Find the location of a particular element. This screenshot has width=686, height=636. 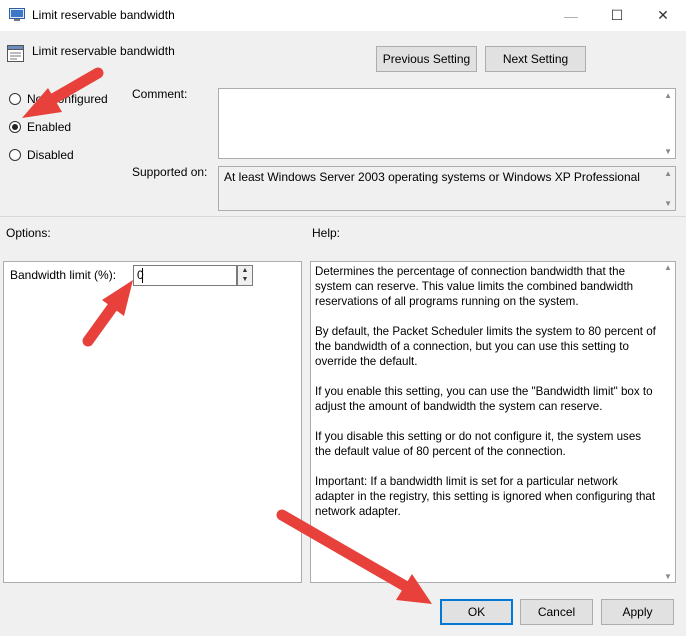

ok-button: OK is located at coordinates (476, 612).